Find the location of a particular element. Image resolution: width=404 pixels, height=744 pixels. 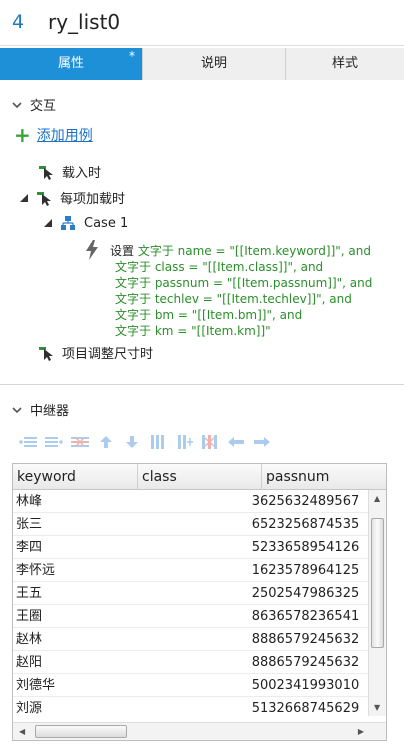

table-row: 王圈 8636578236541 is located at coordinates (190, 616).